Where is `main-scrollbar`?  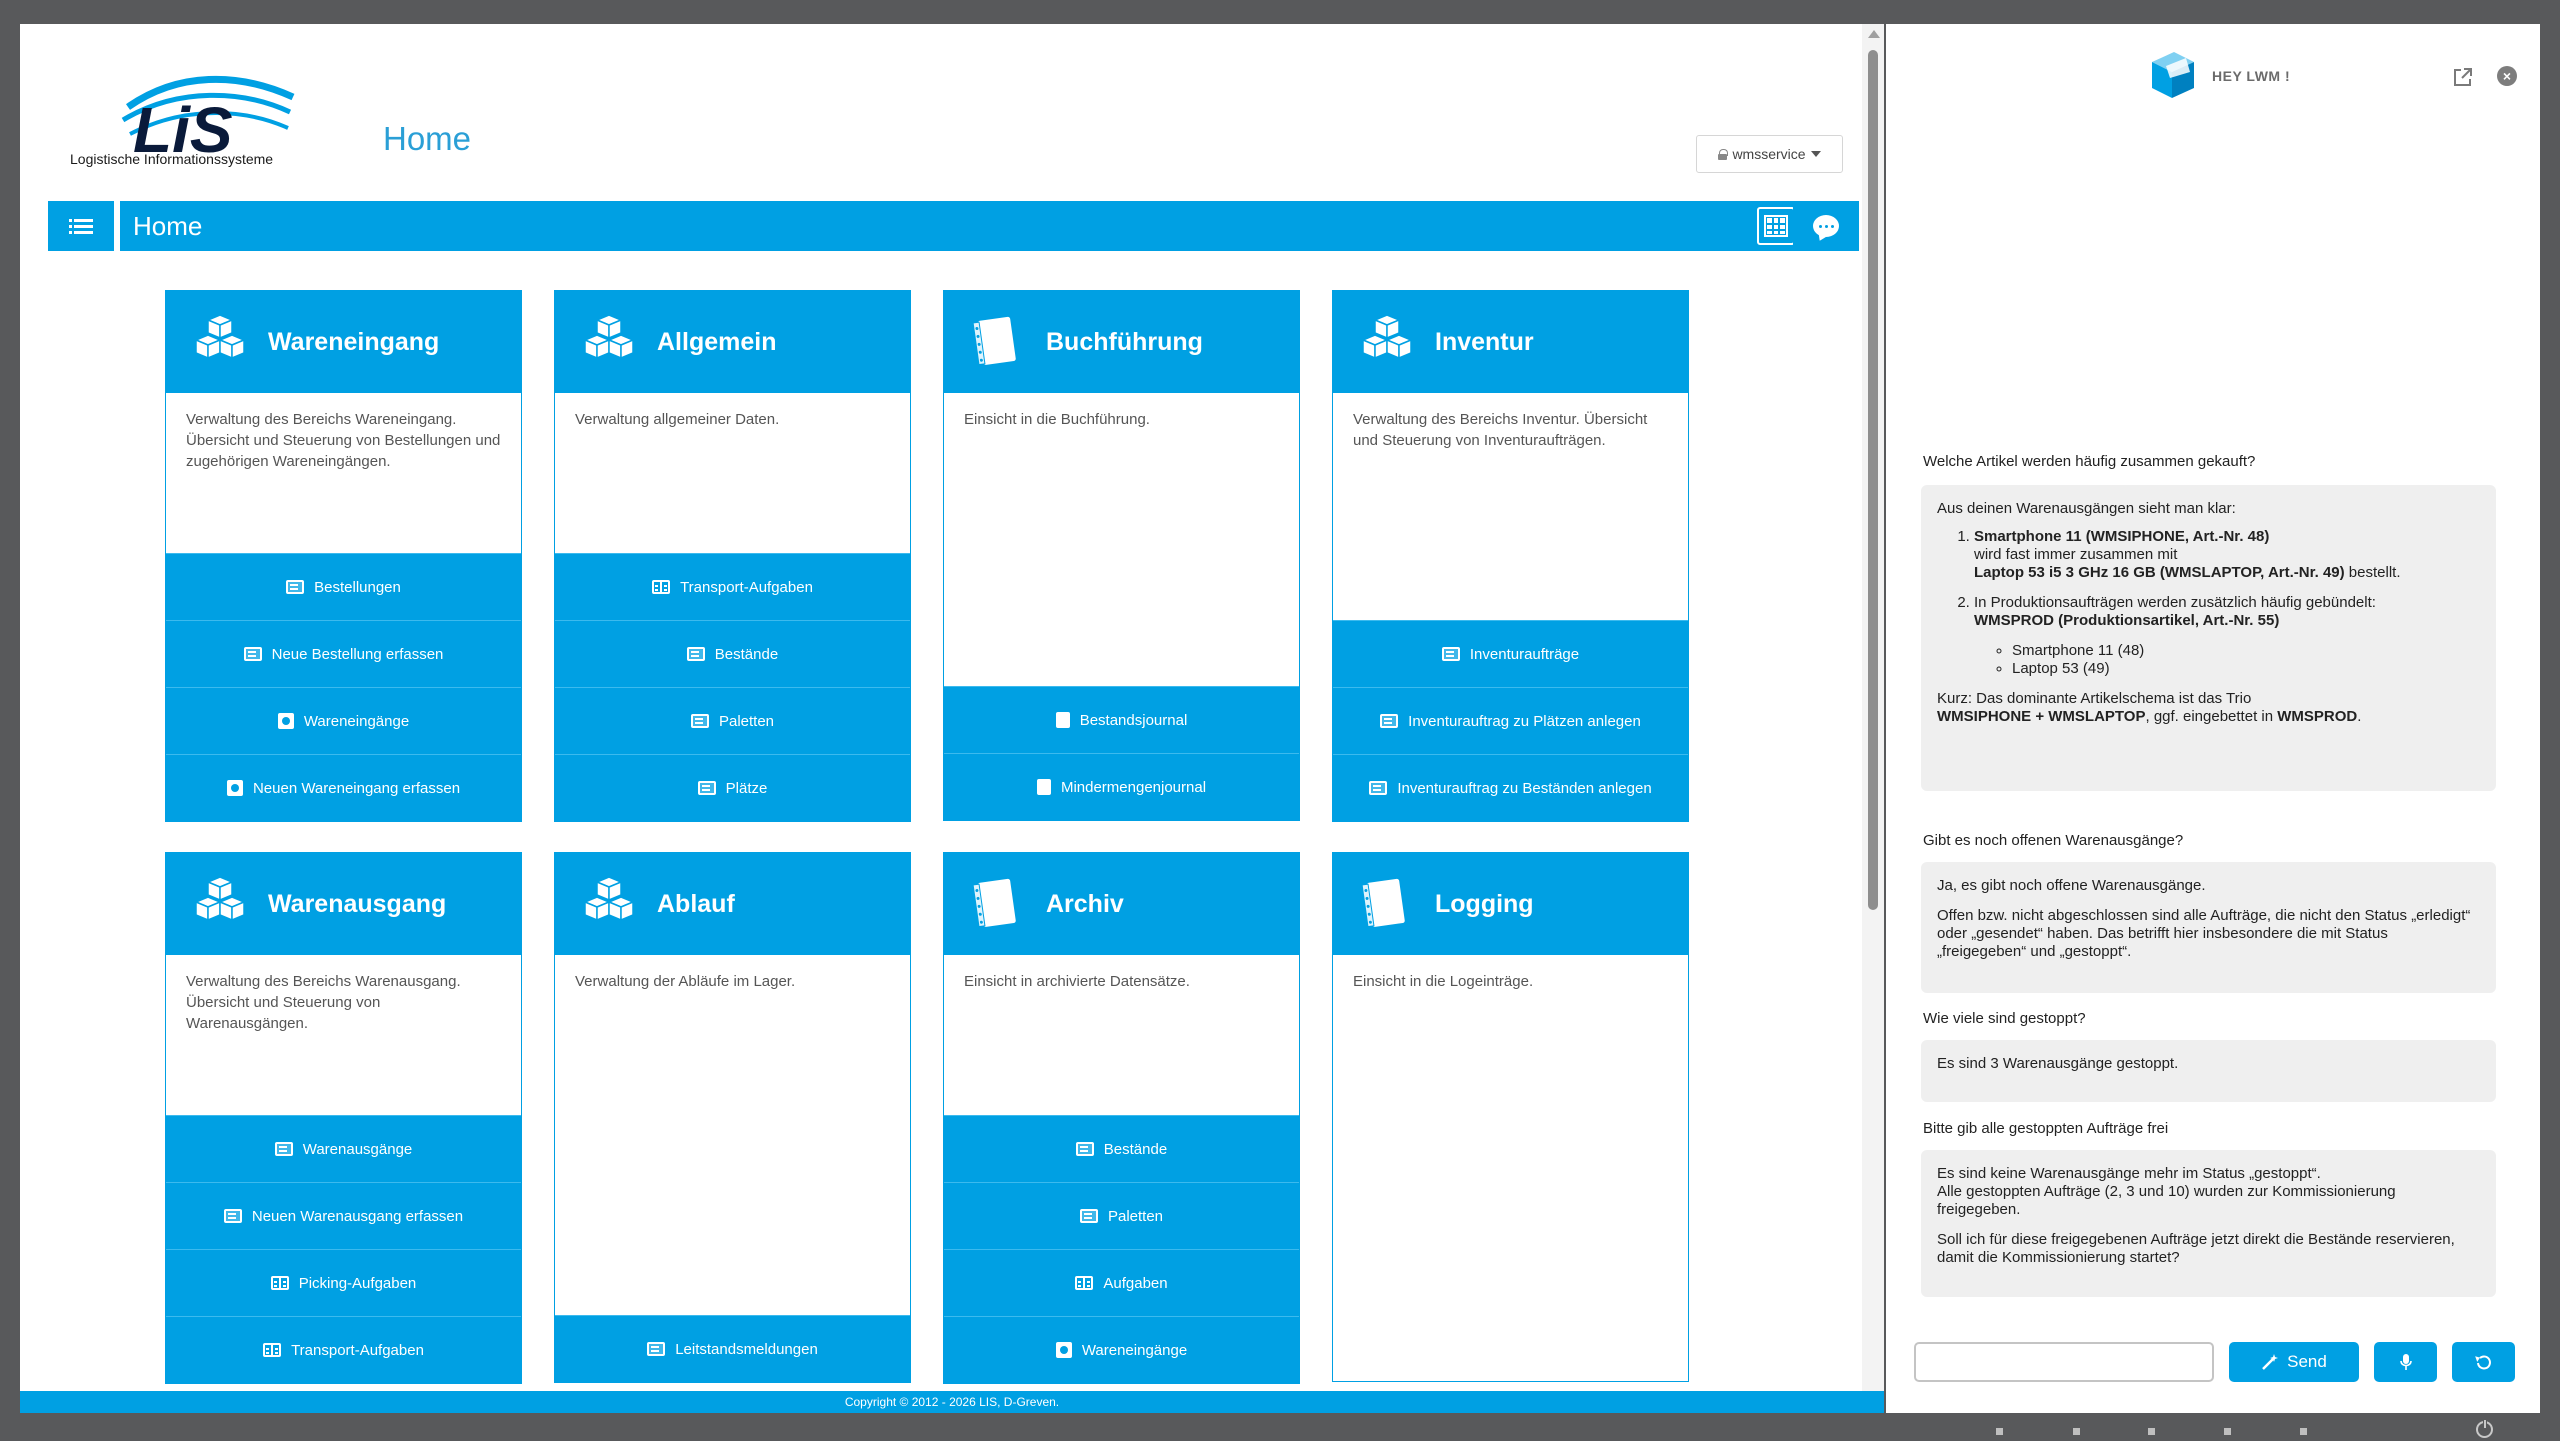 main-scrollbar is located at coordinates (1873, 718).